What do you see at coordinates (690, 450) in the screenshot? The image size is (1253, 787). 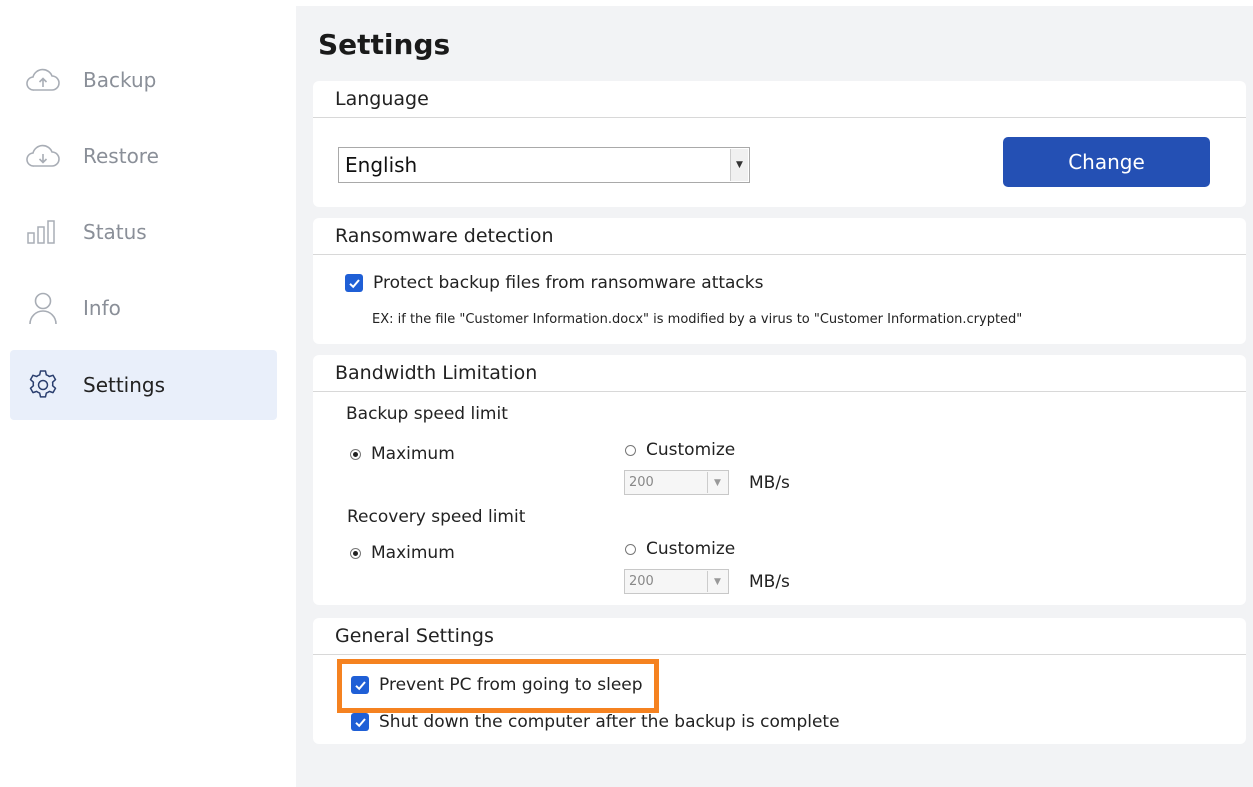 I see `backup-customize-label: Customize` at bounding box center [690, 450].